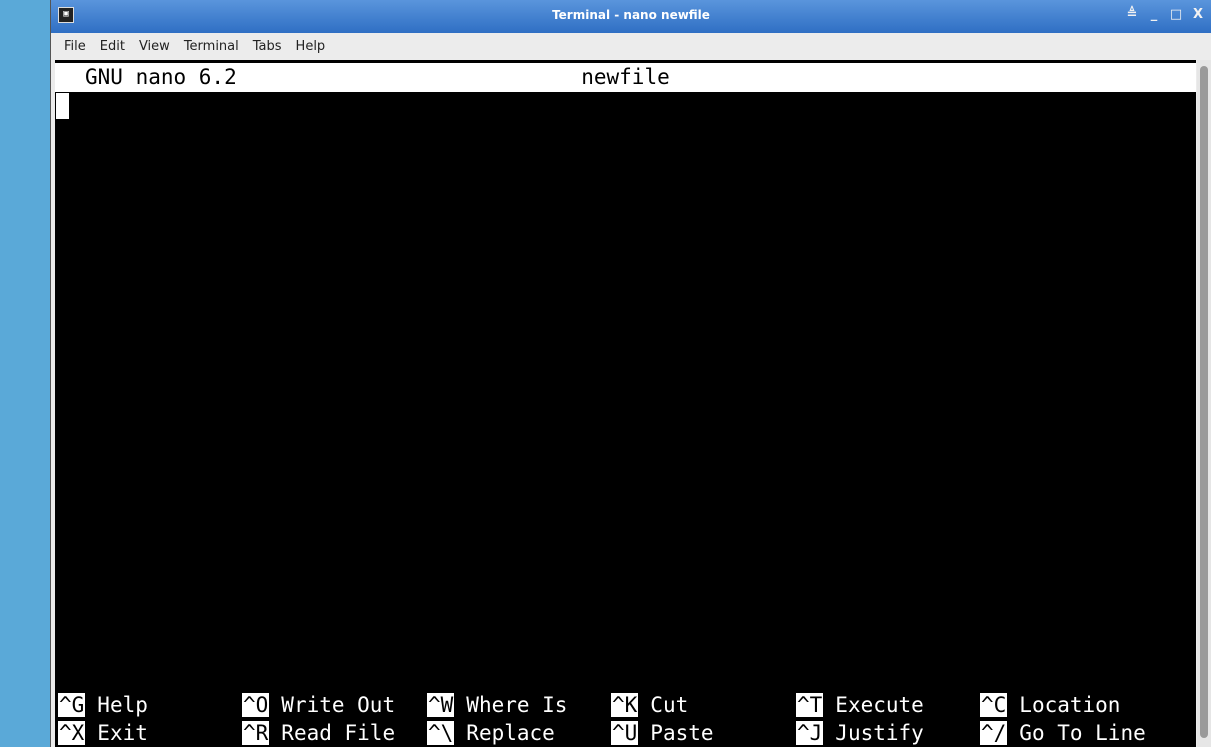 The height and width of the screenshot is (747, 1211). I want to click on shortcut-key: ^\, so click(441, 733).